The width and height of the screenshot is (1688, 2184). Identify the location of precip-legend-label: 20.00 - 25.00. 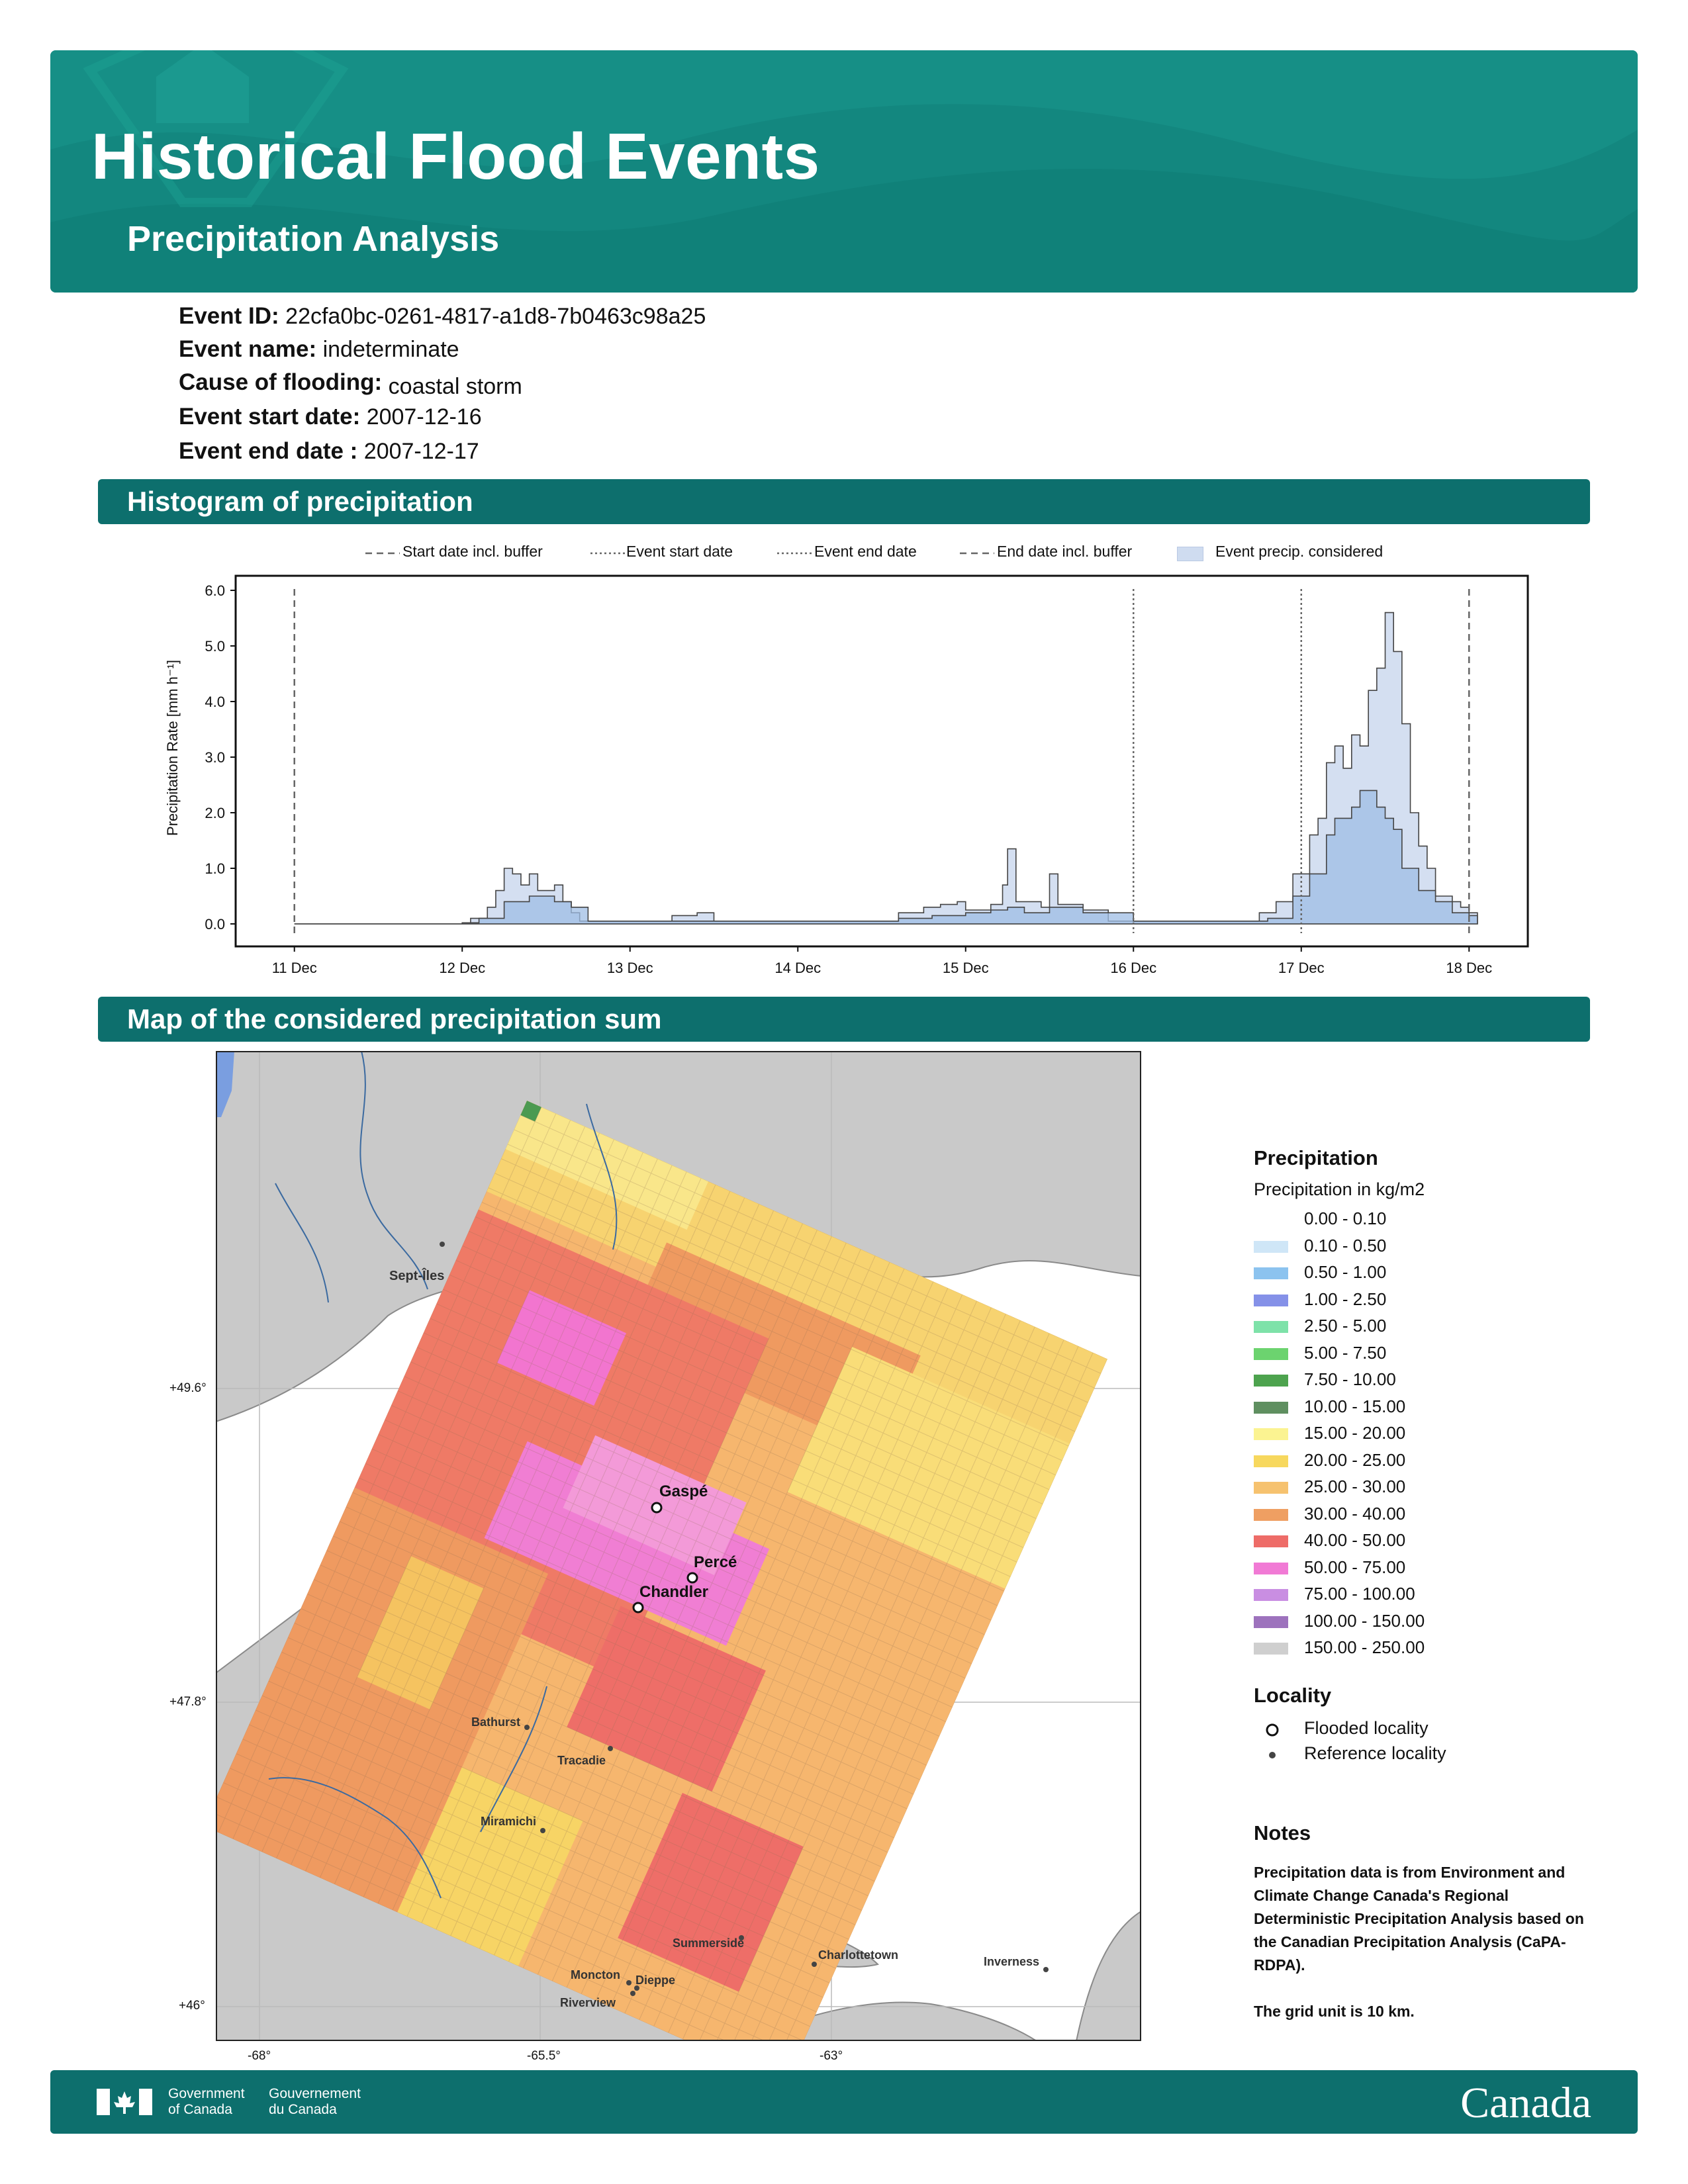
(1355, 1459).